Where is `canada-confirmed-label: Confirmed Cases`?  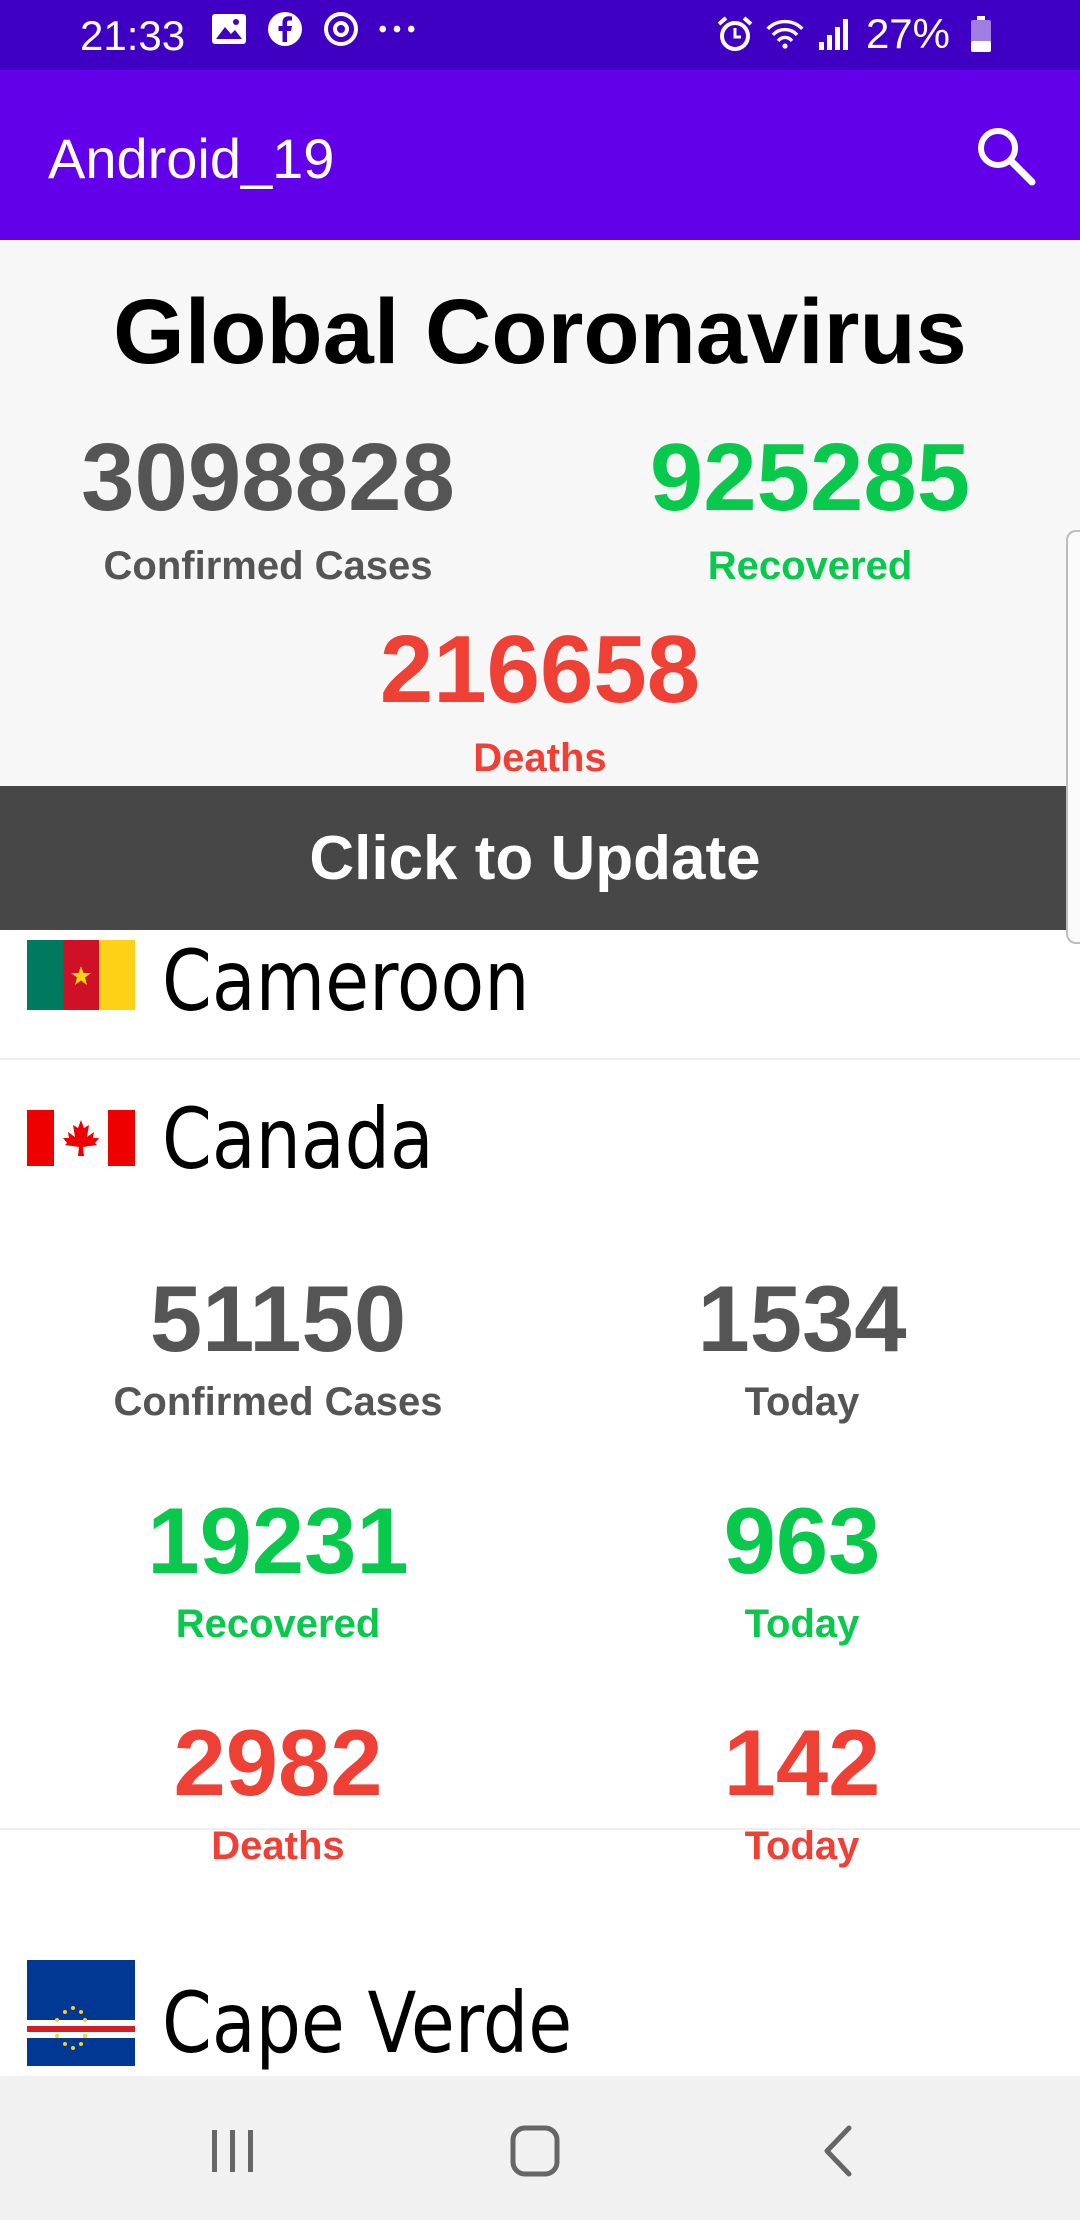
canada-confirmed-label: Confirmed Cases is located at coordinates (278, 1402).